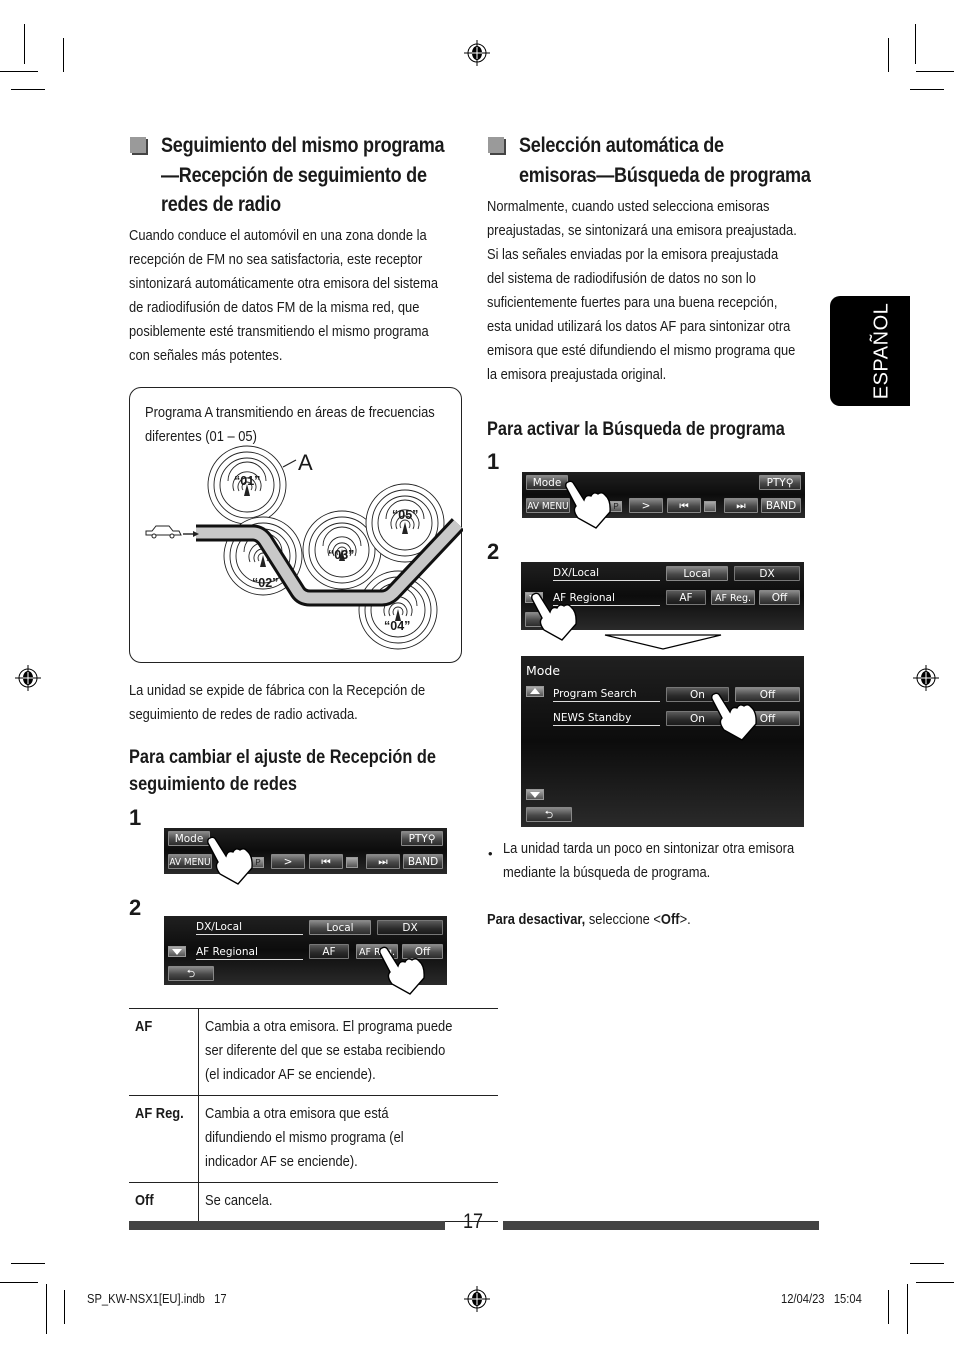 The width and height of the screenshot is (954, 1354). What do you see at coordinates (535, 691) in the screenshot?
I see `scroll-up-button` at bounding box center [535, 691].